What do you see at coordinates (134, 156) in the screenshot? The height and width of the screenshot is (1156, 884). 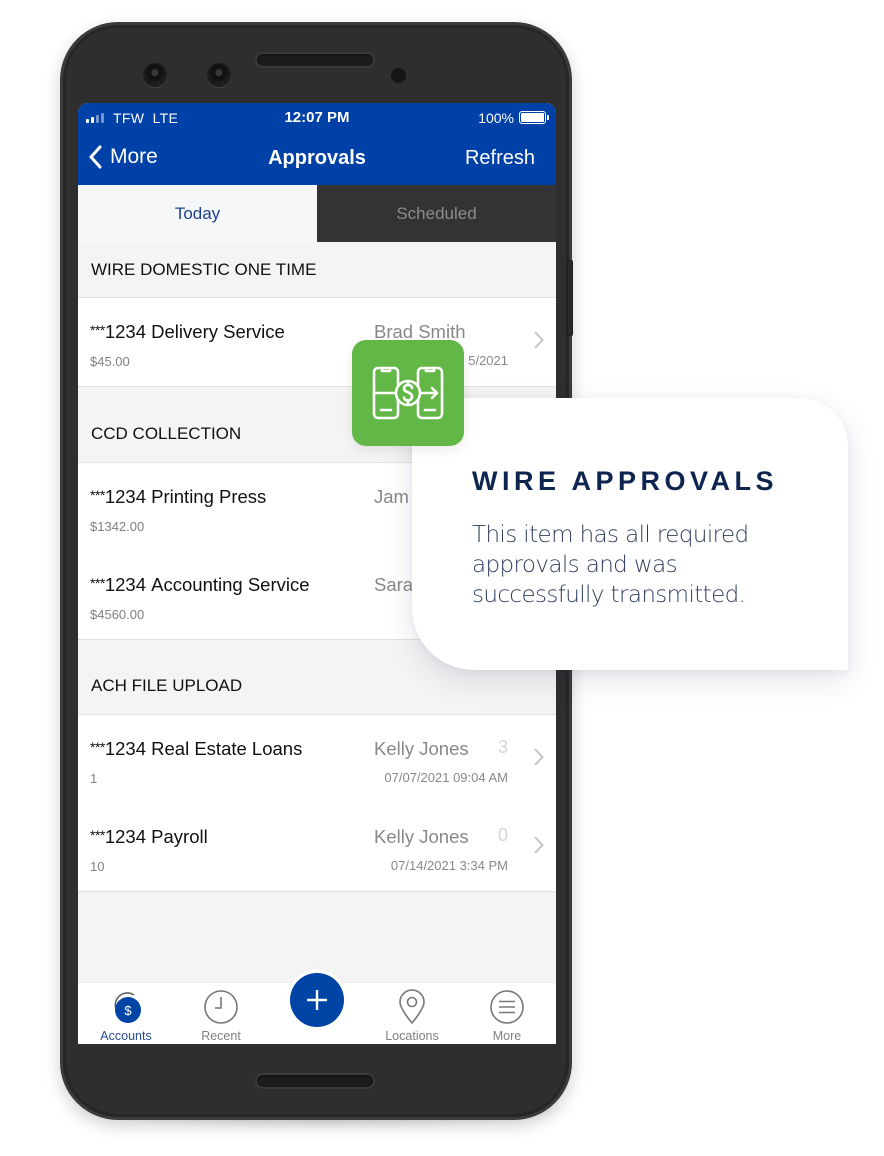 I see `back-label: More` at bounding box center [134, 156].